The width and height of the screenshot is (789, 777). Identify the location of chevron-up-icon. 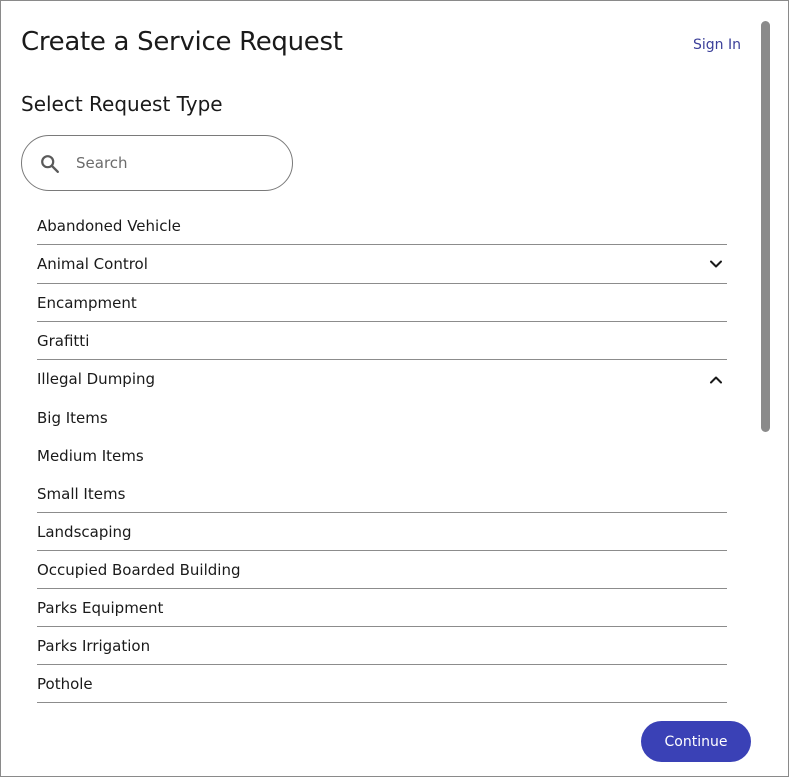
(716, 380).